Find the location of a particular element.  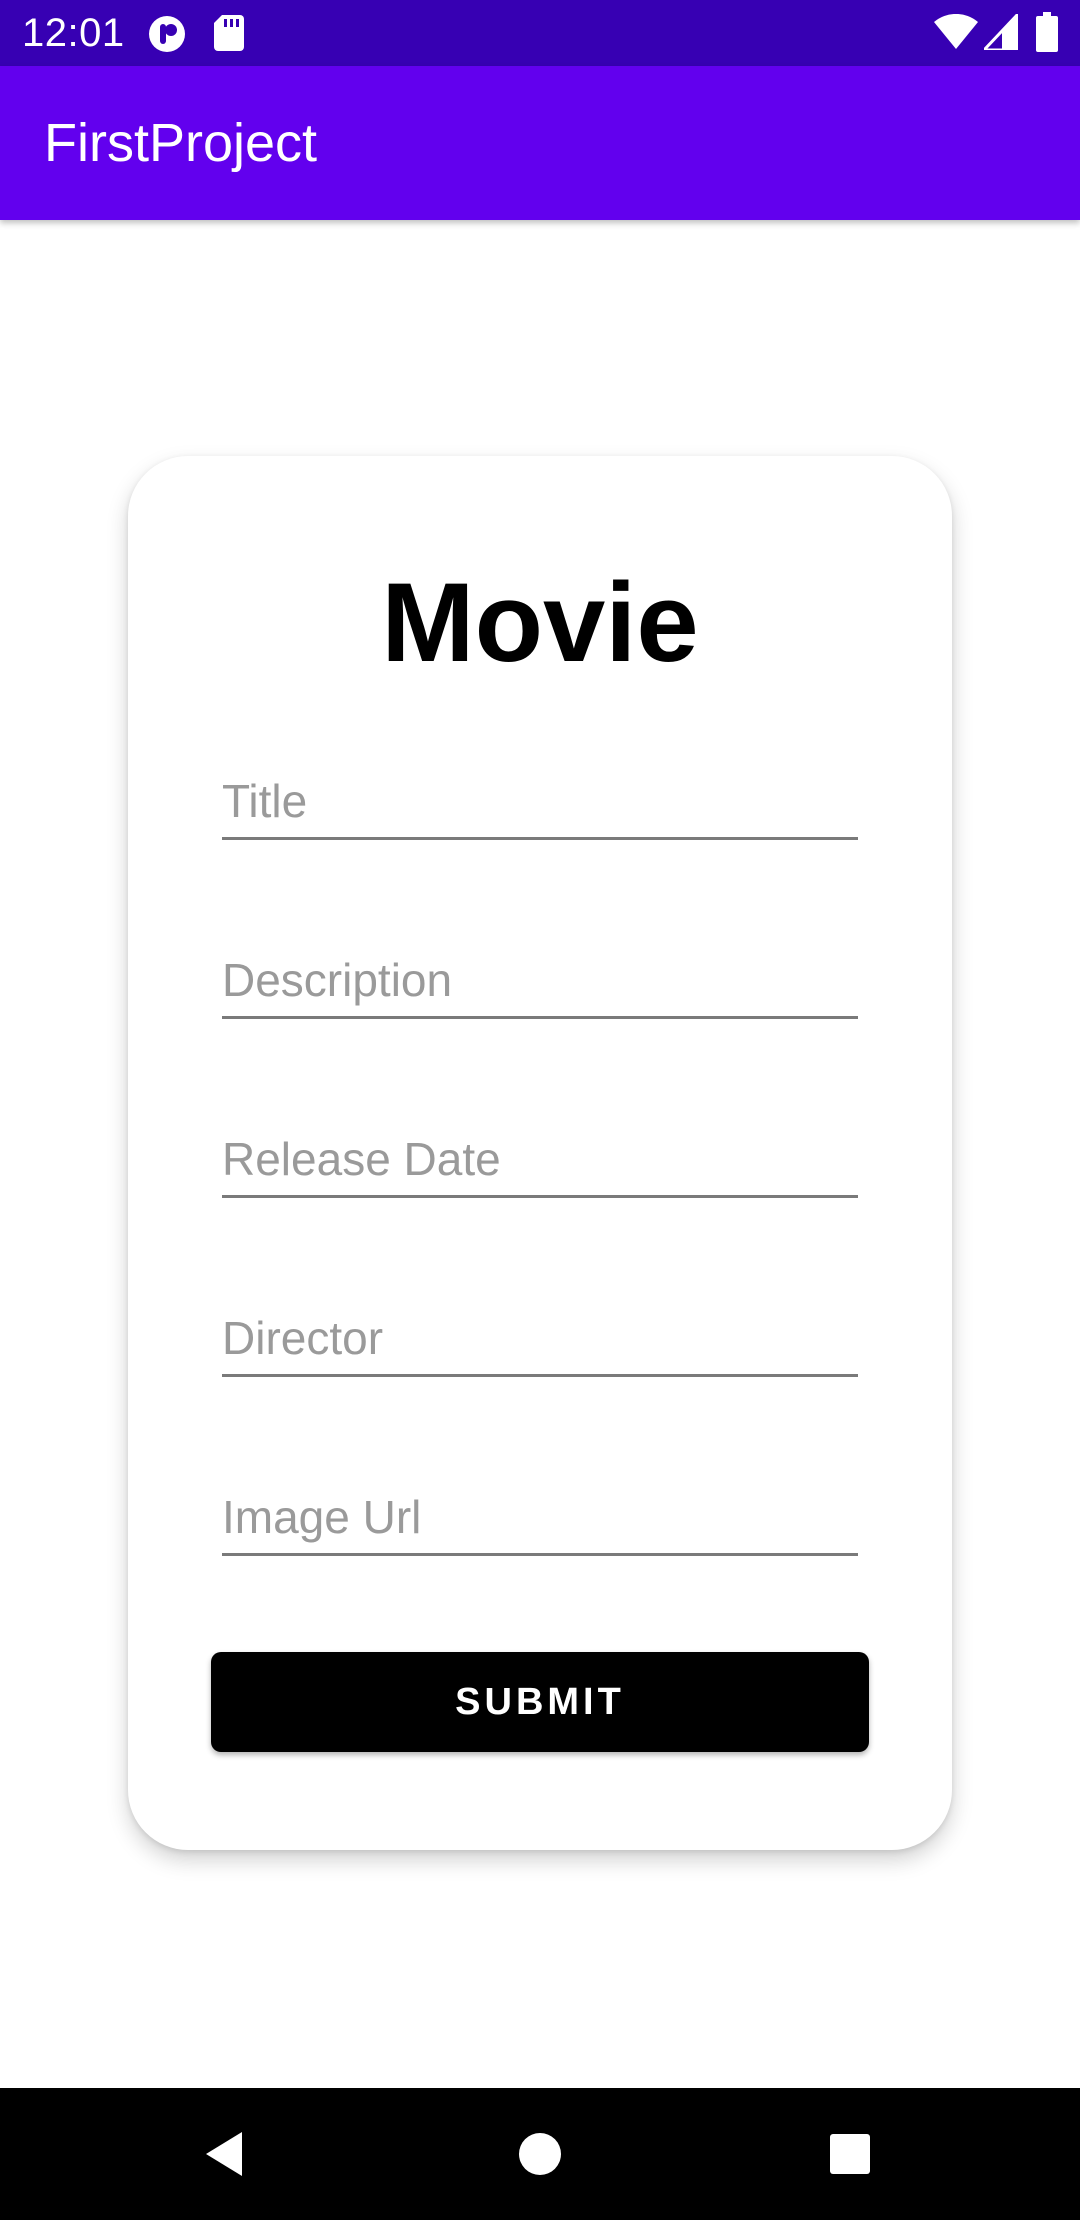

home-icon is located at coordinates (540, 2154).